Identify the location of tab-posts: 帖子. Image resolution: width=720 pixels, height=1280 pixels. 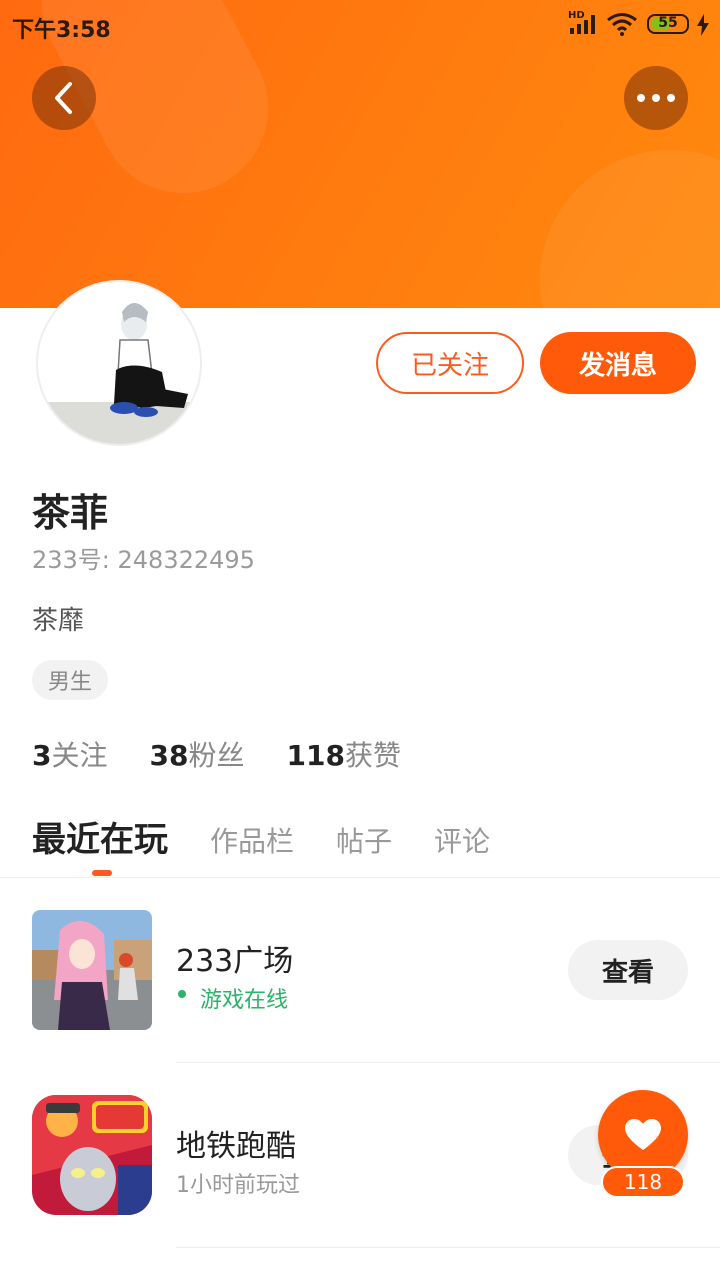
(364, 840).